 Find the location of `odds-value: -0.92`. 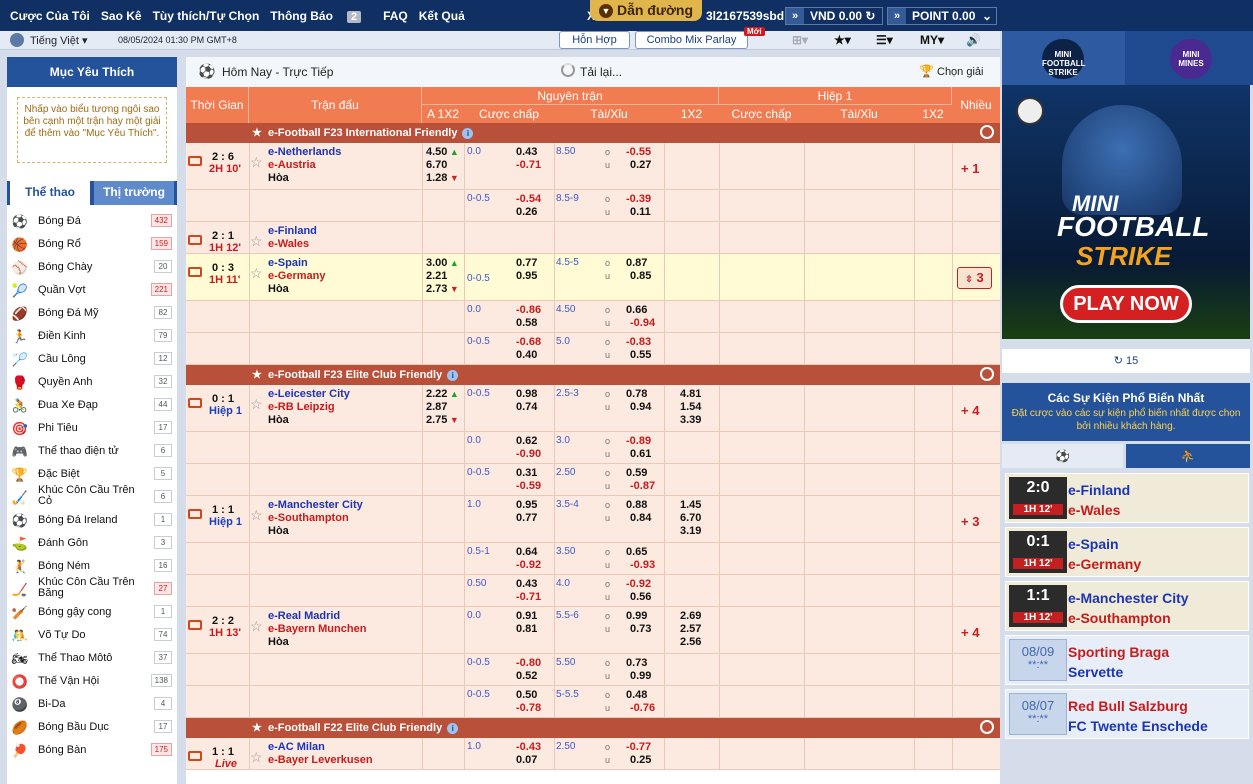

odds-value: -0.92 is located at coordinates (638, 584).